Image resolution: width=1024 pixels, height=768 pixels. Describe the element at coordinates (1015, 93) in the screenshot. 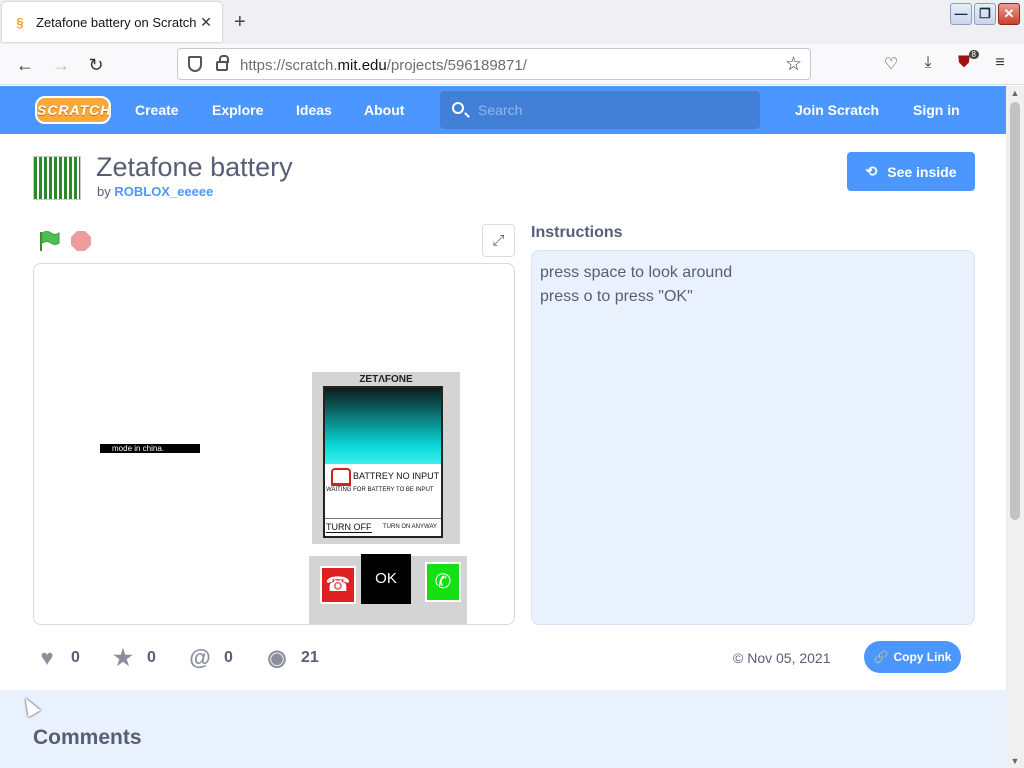

I see `scroll-up-arrow-icon: ▲` at that location.